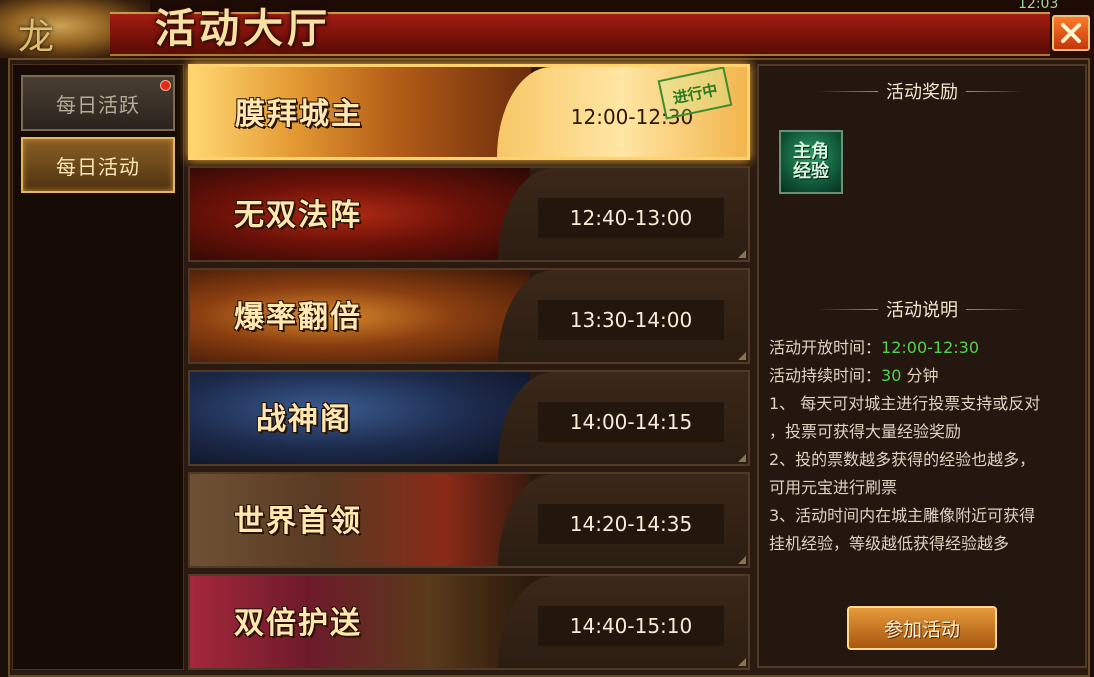 The width and height of the screenshot is (1094, 677). I want to click on reward-heading: 活动奖励, so click(922, 91).